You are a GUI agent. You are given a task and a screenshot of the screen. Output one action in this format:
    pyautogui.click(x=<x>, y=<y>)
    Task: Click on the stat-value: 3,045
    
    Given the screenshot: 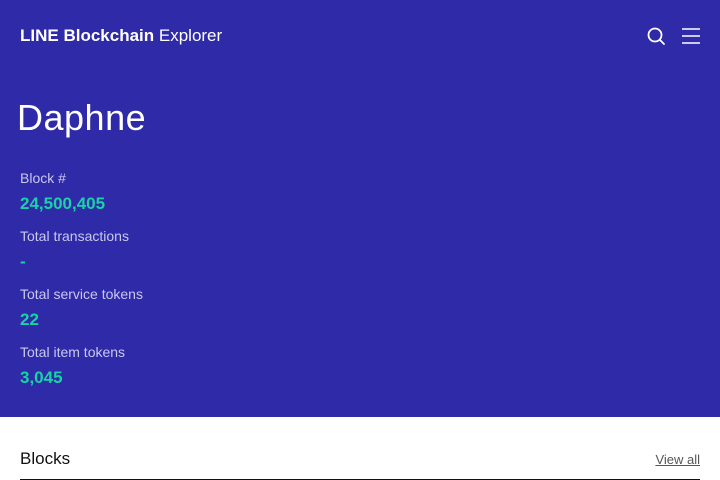 What is the action you would take?
    pyautogui.click(x=41, y=377)
    